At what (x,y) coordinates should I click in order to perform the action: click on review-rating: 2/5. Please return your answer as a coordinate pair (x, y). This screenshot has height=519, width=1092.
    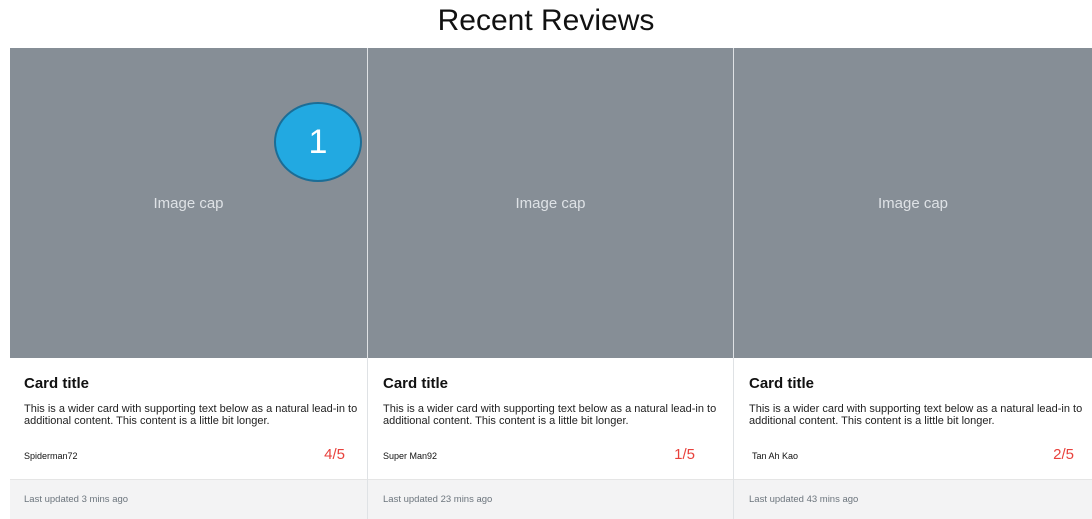
    Looking at the image, I should click on (1063, 454).